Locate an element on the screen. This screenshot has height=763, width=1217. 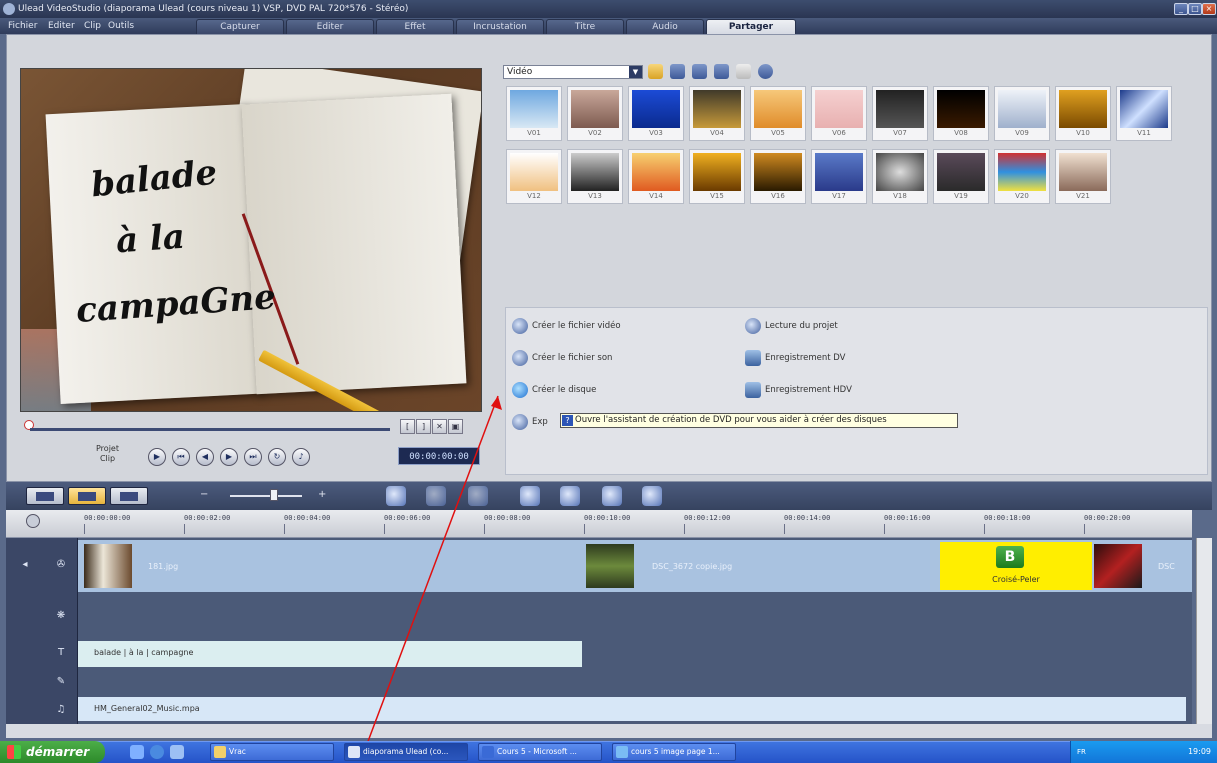
library-thumbnail: V14 is located at coordinates (656, 176).